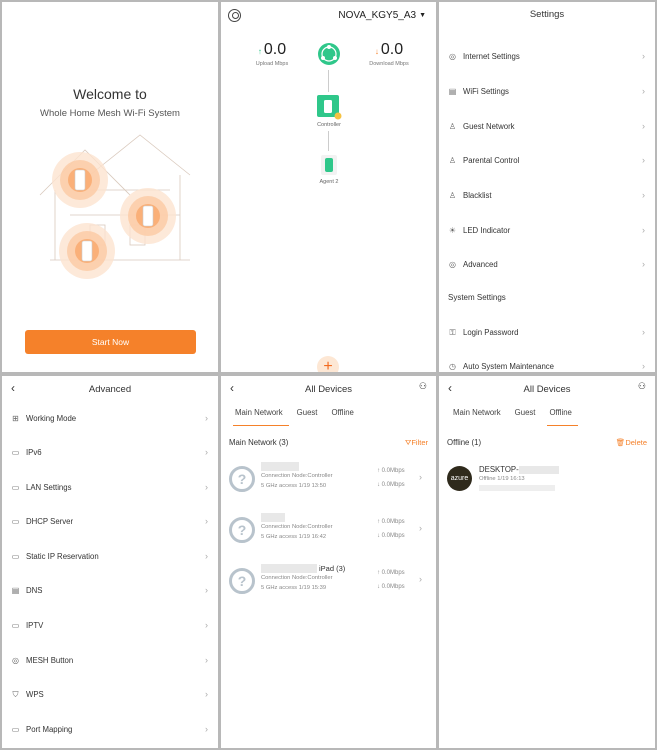 The width and height of the screenshot is (657, 750). Describe the element at coordinates (110, 625) in the screenshot. I see `advanced-item-iptv: ▭ IPTV ›` at that location.